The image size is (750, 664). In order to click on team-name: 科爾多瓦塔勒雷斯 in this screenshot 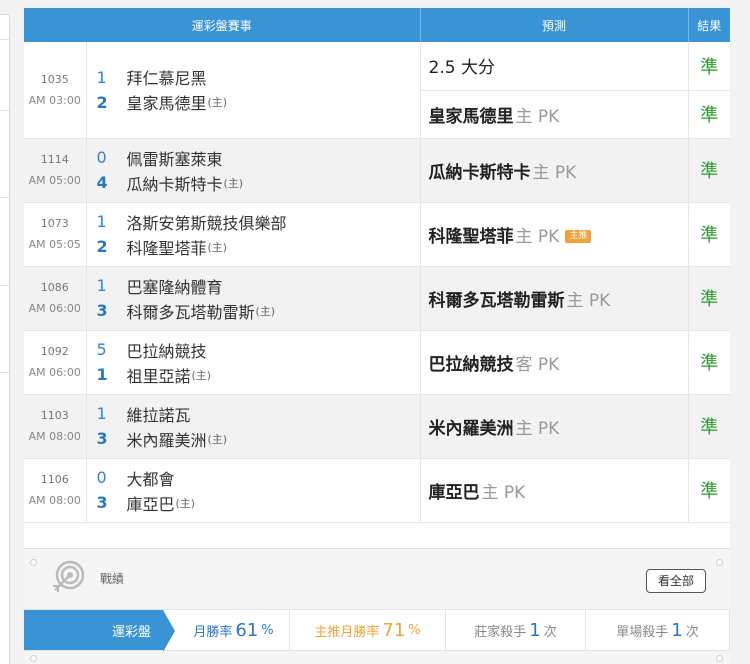, I will do `click(191, 311)`.